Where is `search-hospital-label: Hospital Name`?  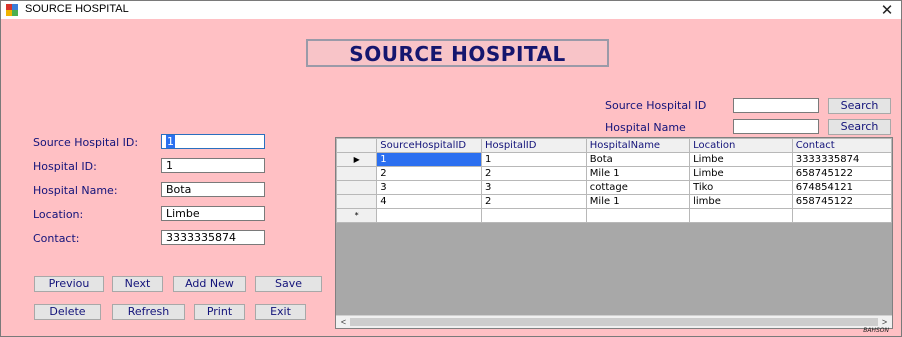 search-hospital-label: Hospital Name is located at coordinates (645, 127).